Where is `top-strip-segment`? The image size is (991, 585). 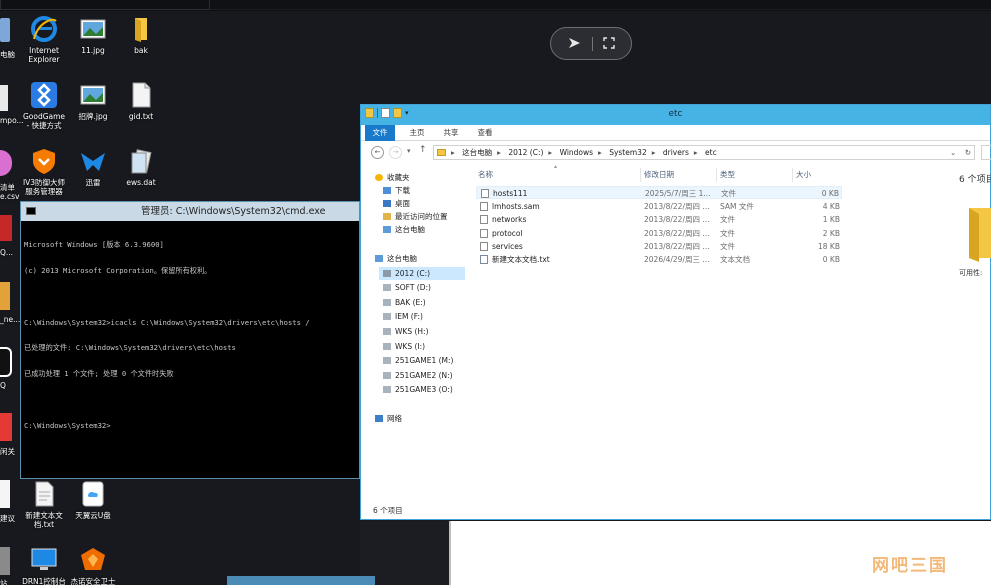 top-strip-segment is located at coordinates (105, 5).